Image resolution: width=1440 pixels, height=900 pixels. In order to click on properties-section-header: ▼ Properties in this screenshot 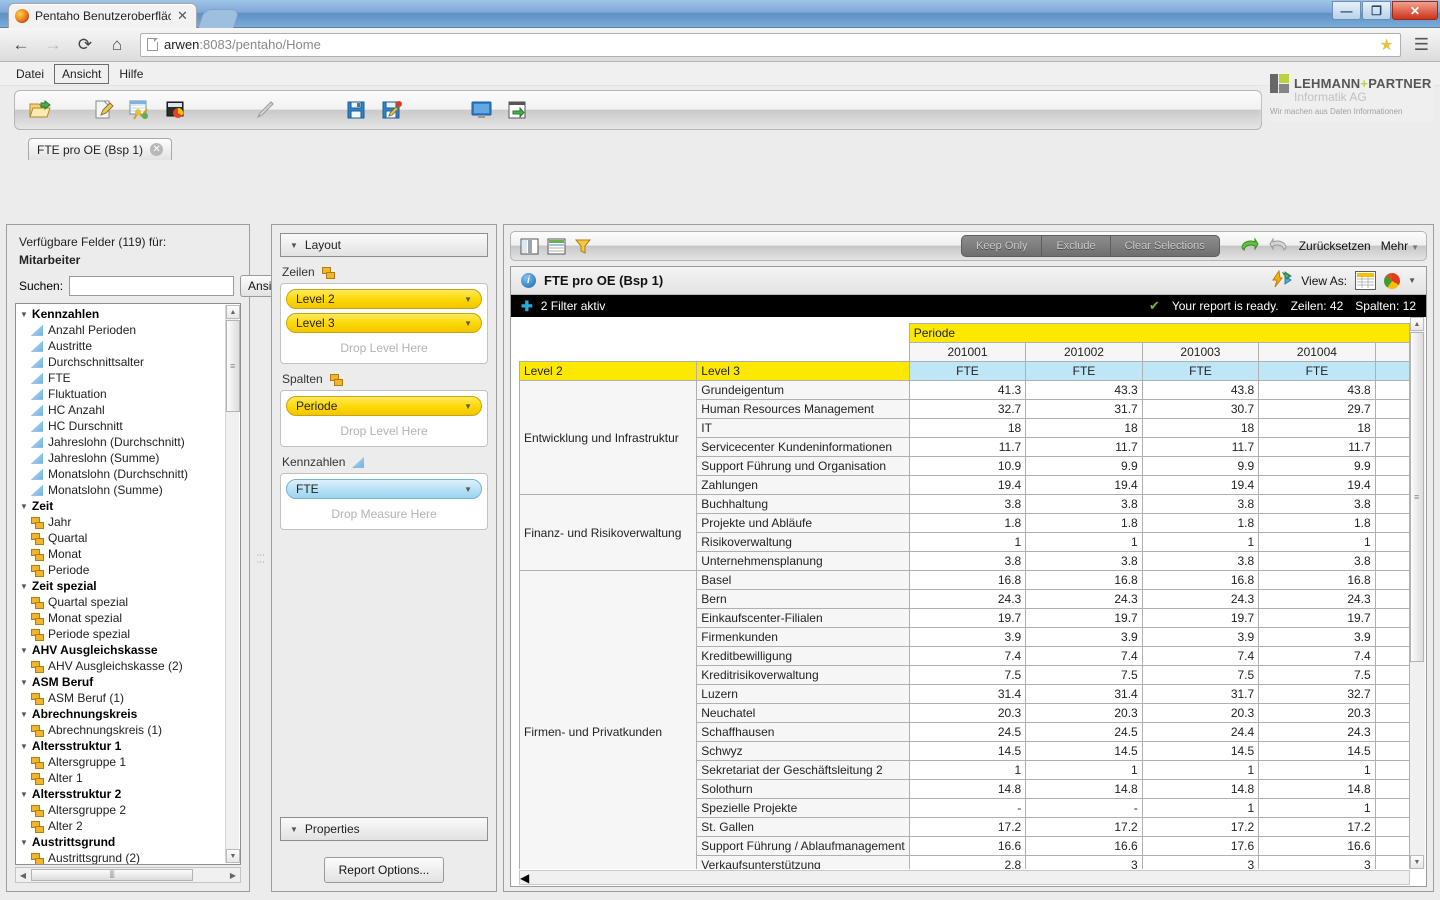, I will do `click(384, 829)`.